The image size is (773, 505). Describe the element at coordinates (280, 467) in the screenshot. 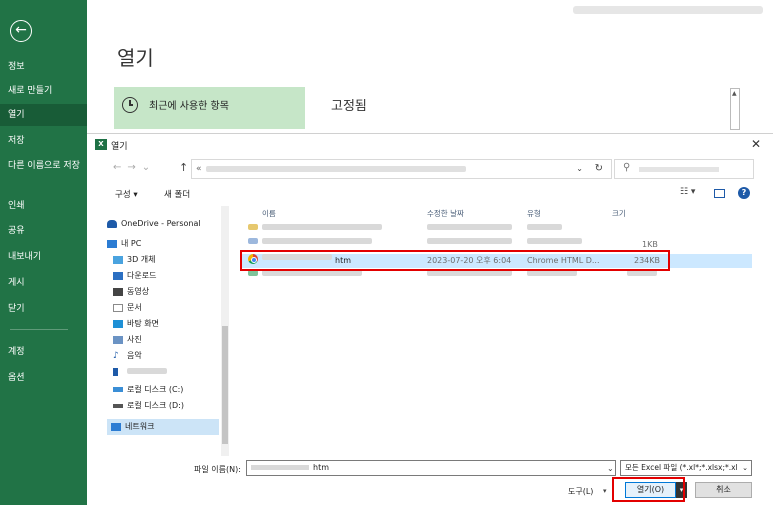

I see `filename-blur` at that location.